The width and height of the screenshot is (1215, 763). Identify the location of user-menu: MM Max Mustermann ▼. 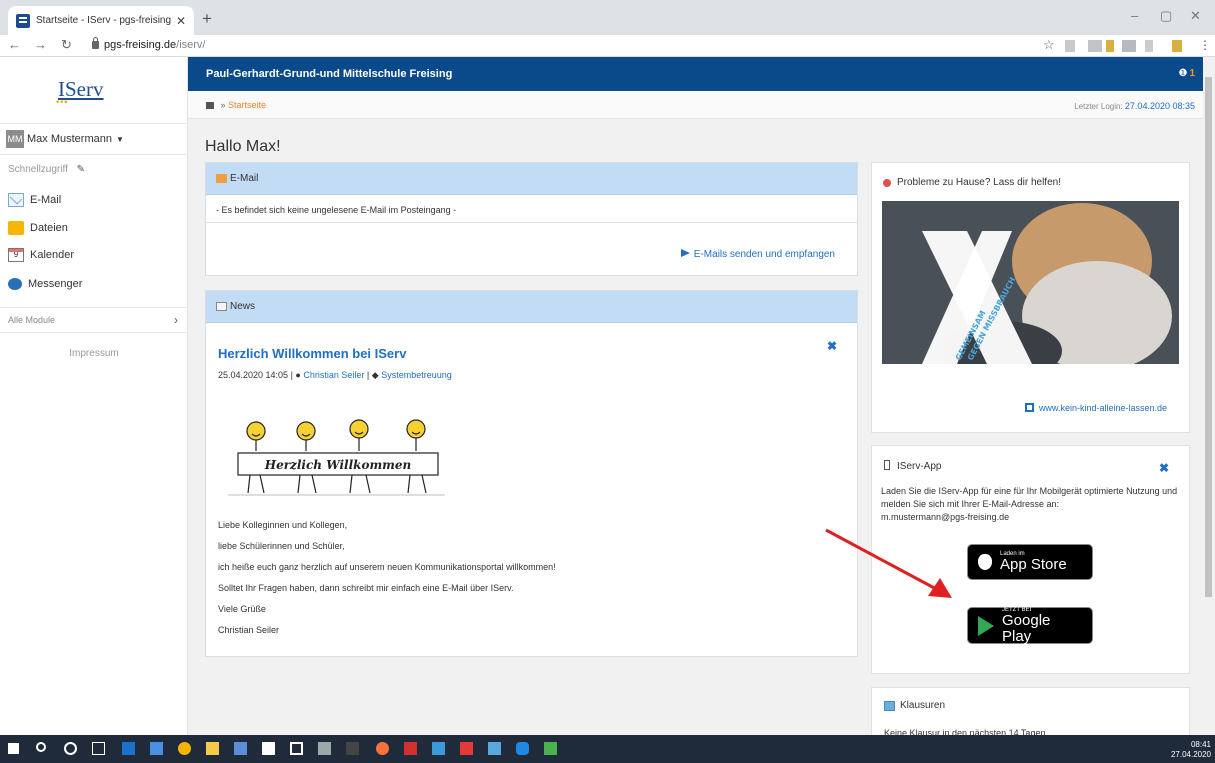
(94, 139).